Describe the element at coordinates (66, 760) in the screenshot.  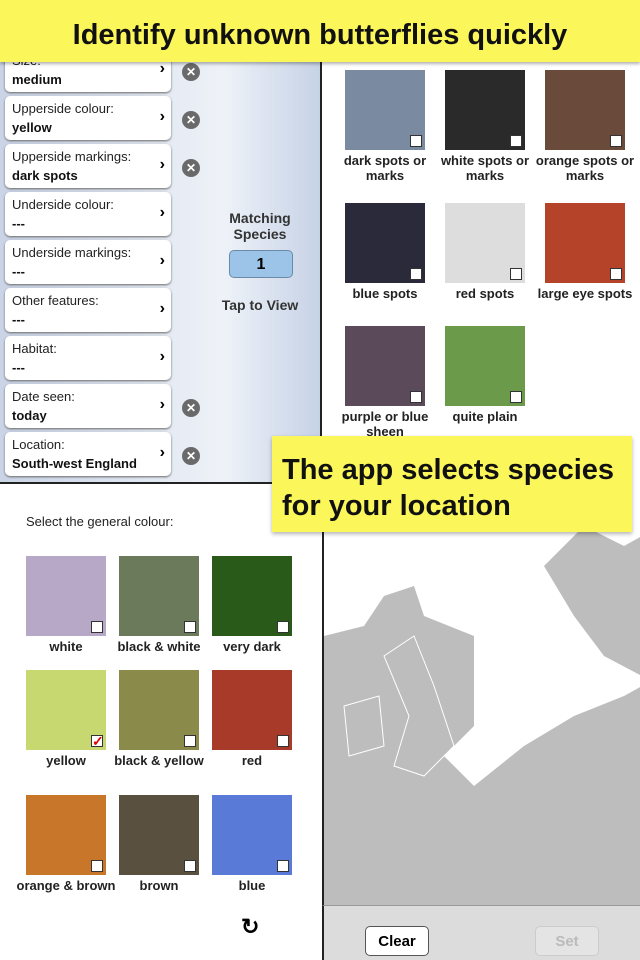
I see `thumbnail-caption: yellow` at that location.